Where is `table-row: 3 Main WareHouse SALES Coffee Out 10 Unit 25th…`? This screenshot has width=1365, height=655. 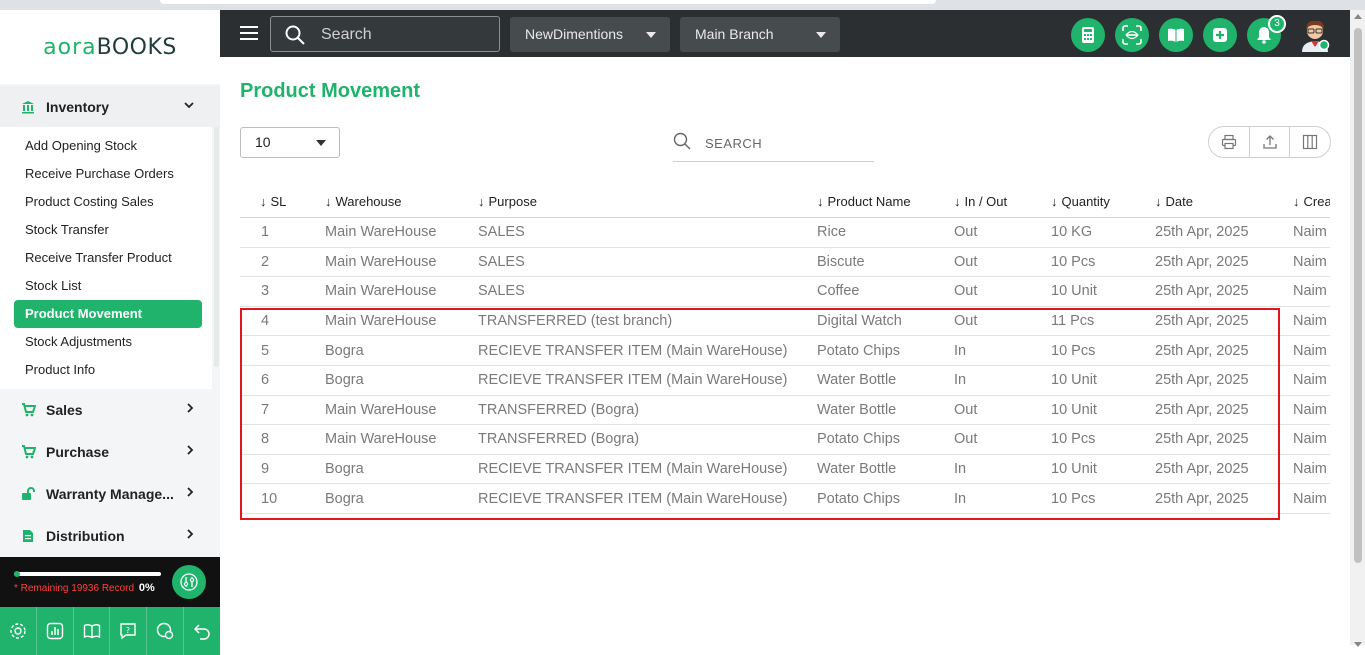 table-row: 3 Main WareHouse SALES Coffee Out 10 Unit 25th… is located at coordinates (785, 292).